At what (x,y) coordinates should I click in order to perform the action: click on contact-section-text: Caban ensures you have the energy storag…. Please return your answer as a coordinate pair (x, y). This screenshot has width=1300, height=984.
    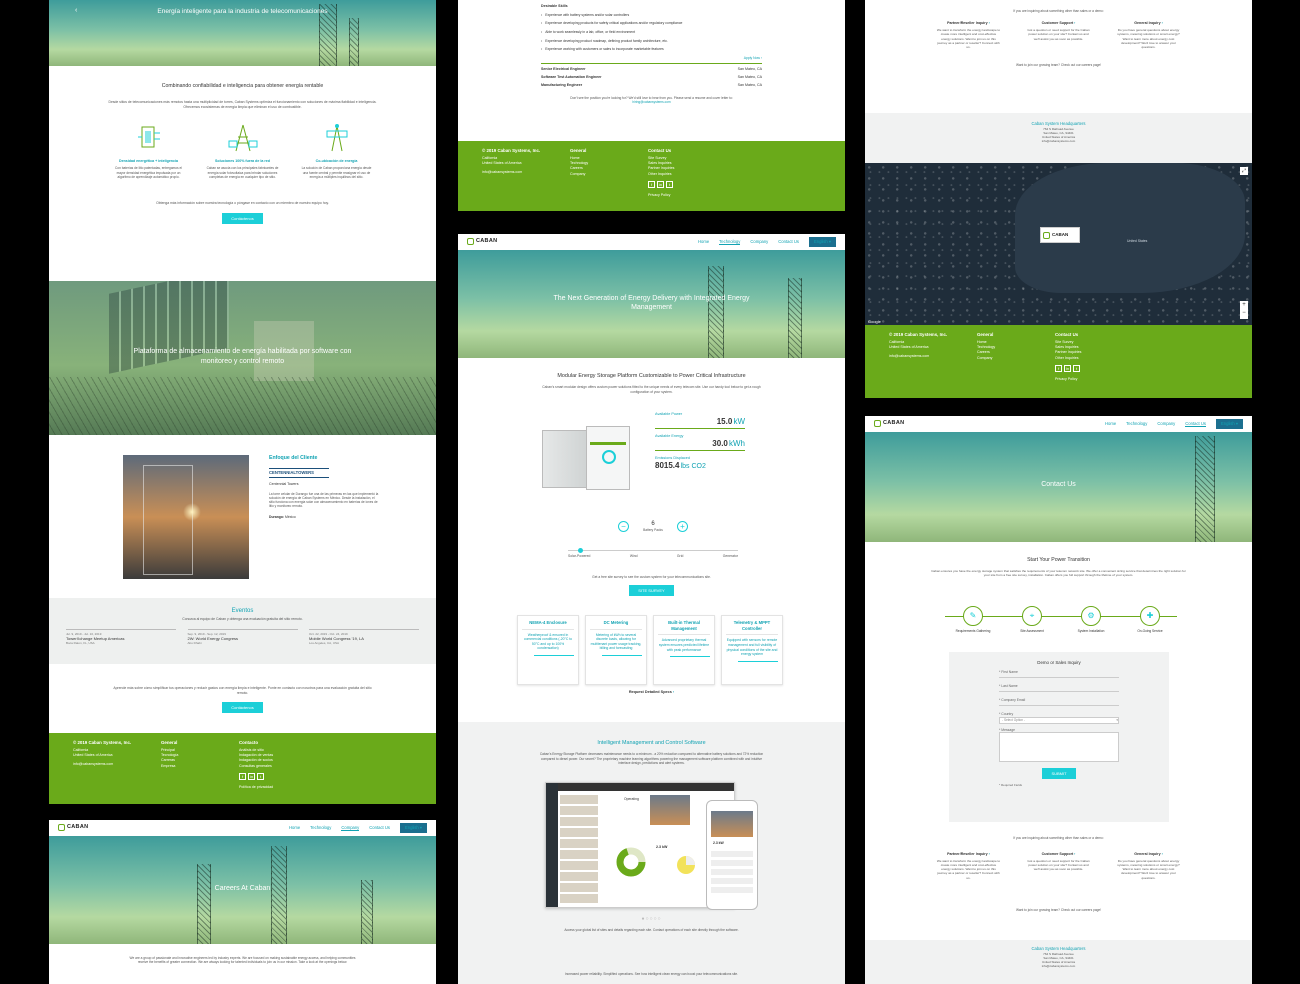
    Looking at the image, I should click on (1058, 573).